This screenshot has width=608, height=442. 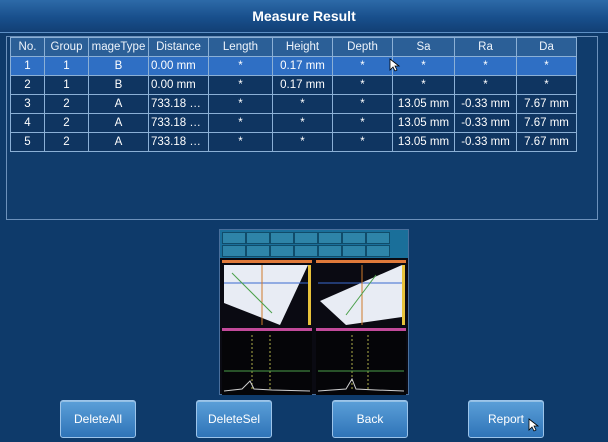 What do you see at coordinates (506, 419) in the screenshot?
I see `report-label: Report` at bounding box center [506, 419].